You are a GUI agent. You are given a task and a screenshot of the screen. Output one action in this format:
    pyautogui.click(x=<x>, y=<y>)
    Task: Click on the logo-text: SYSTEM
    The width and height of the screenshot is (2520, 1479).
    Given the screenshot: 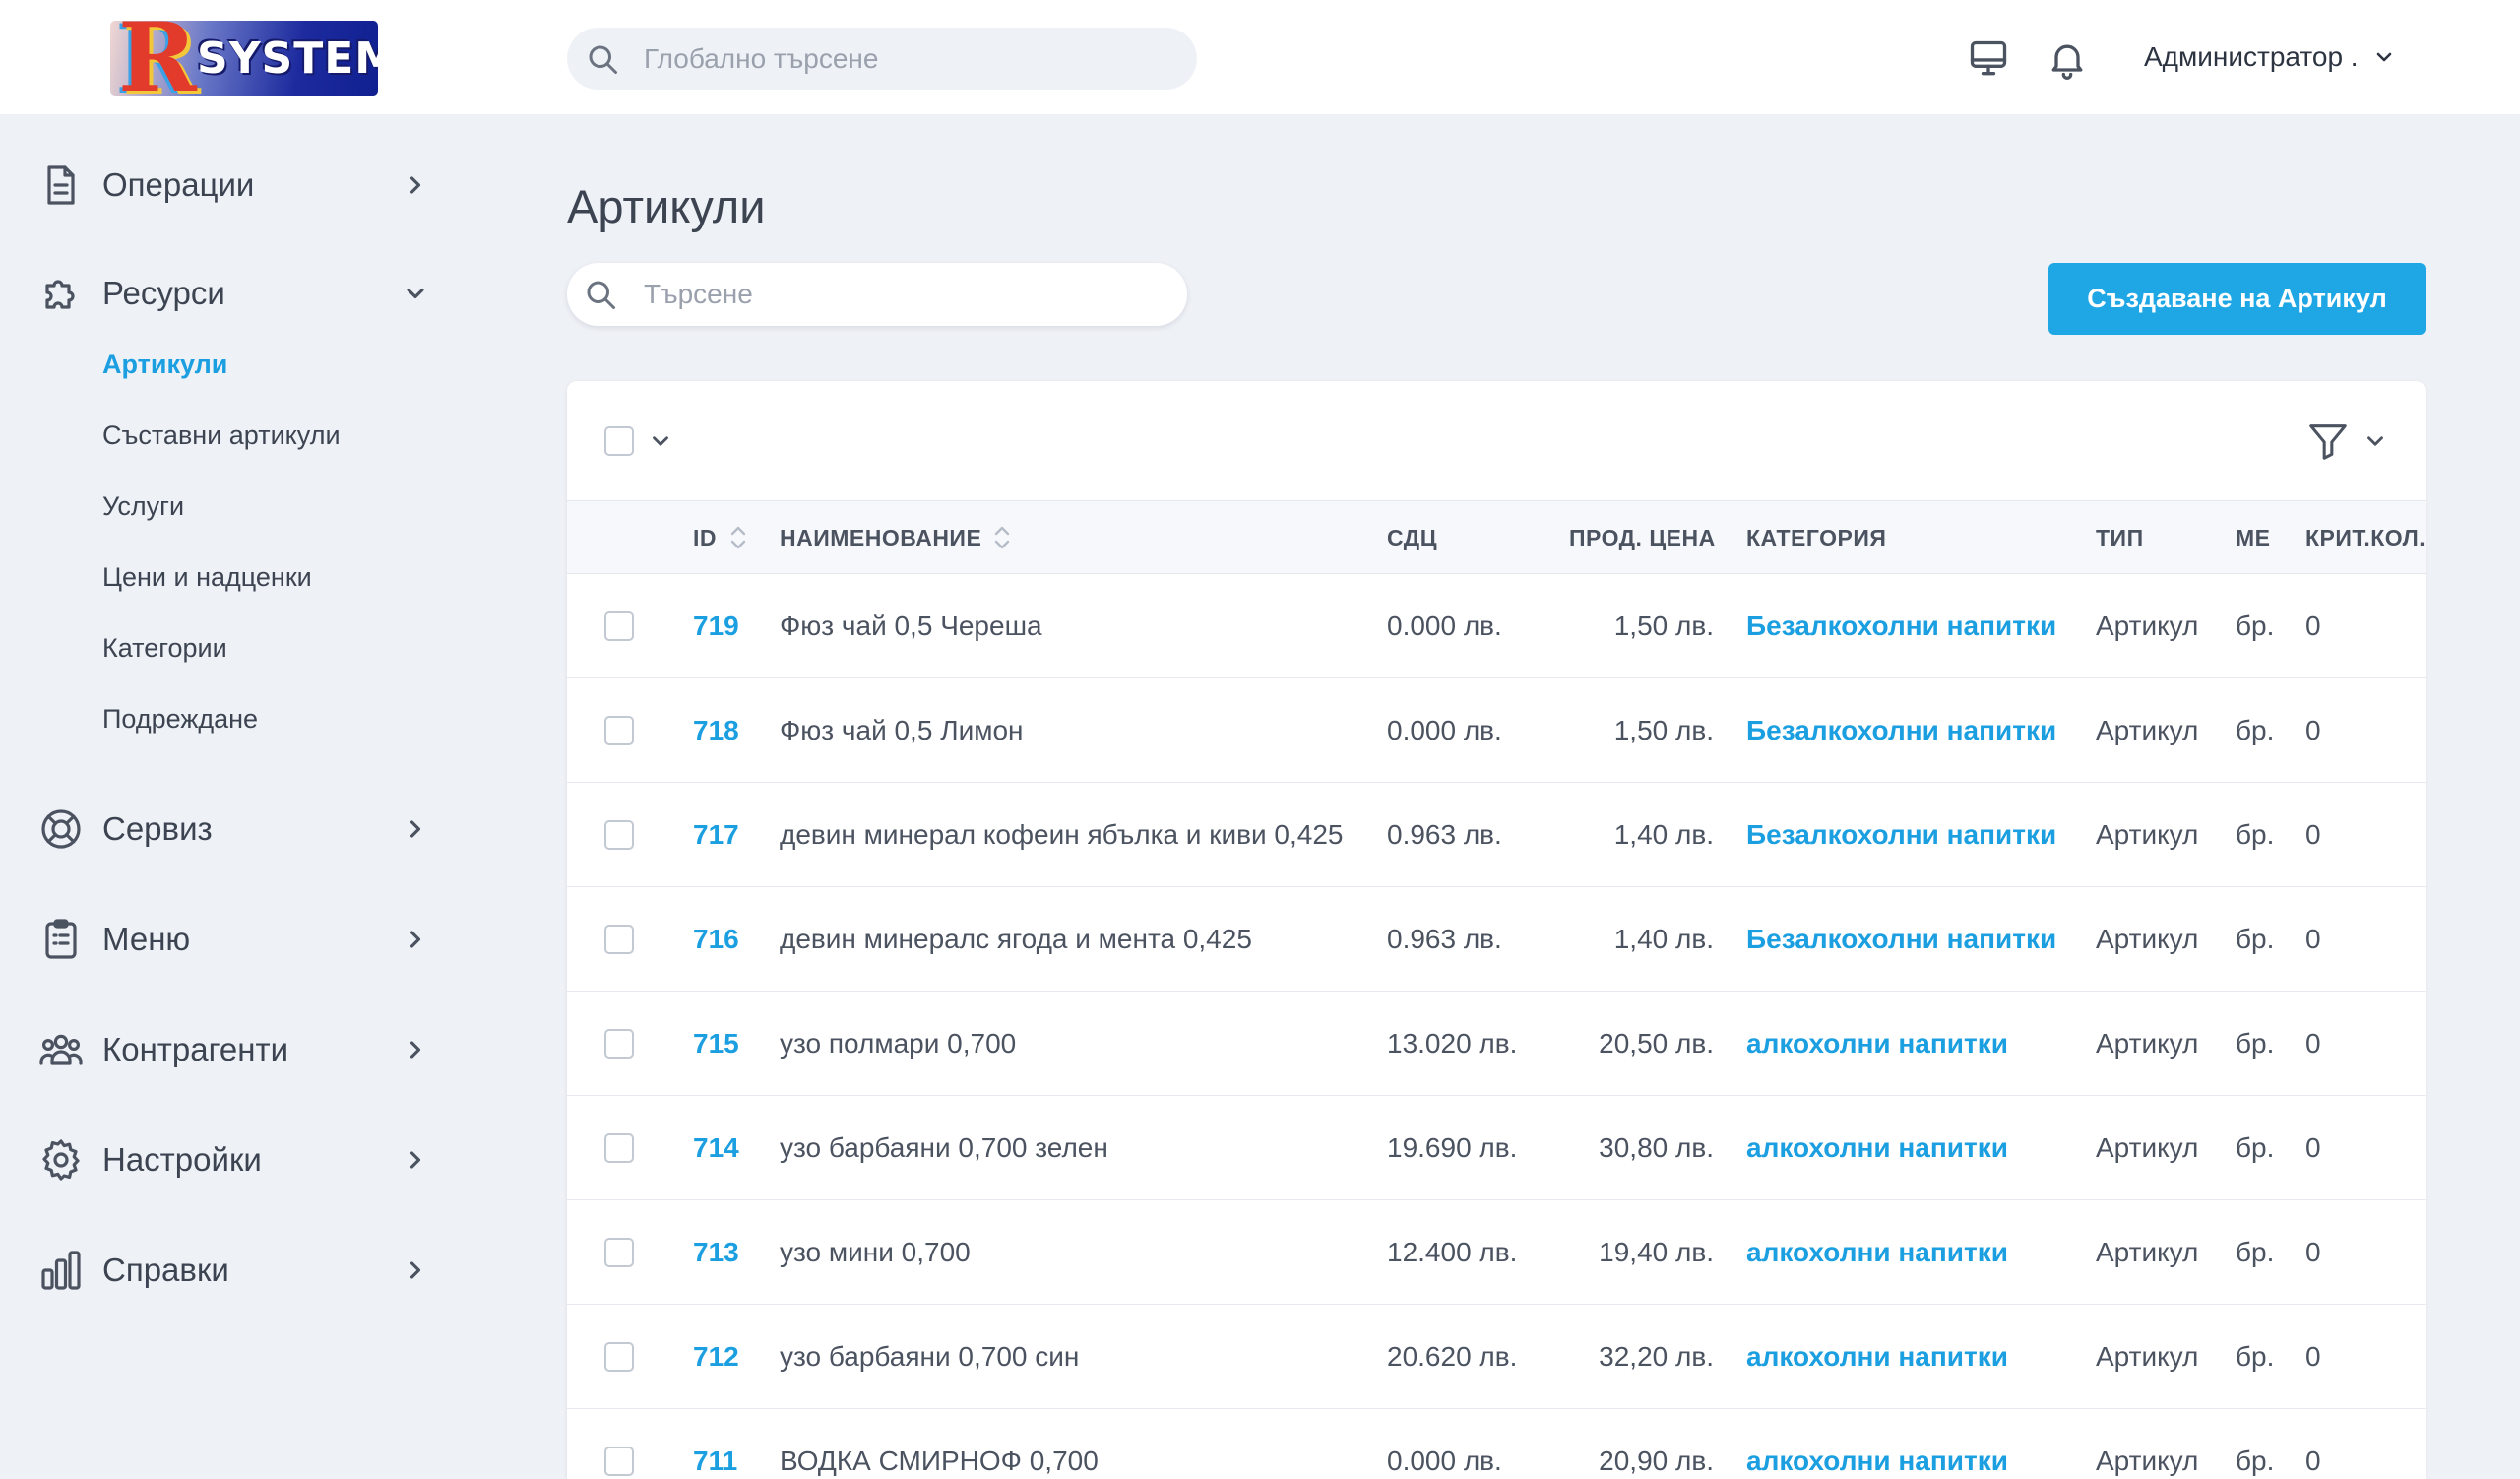 What is the action you would take?
    pyautogui.click(x=287, y=59)
    